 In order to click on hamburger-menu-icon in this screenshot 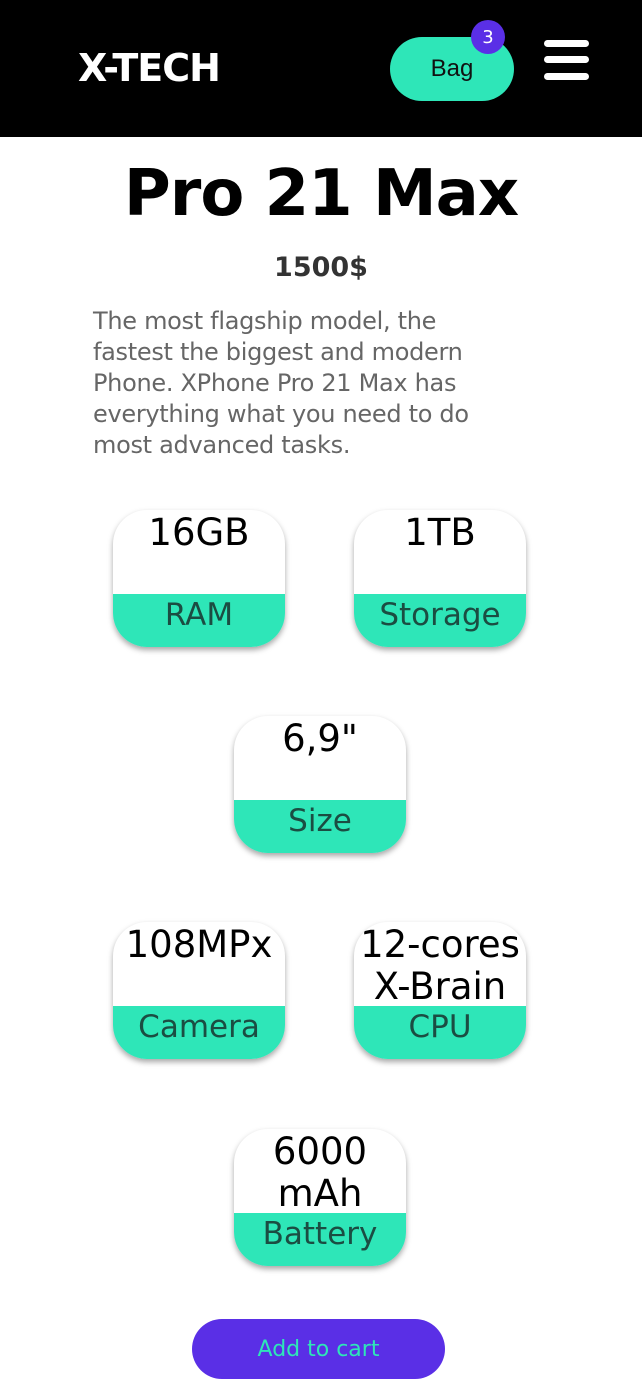, I will do `click(566, 60)`.